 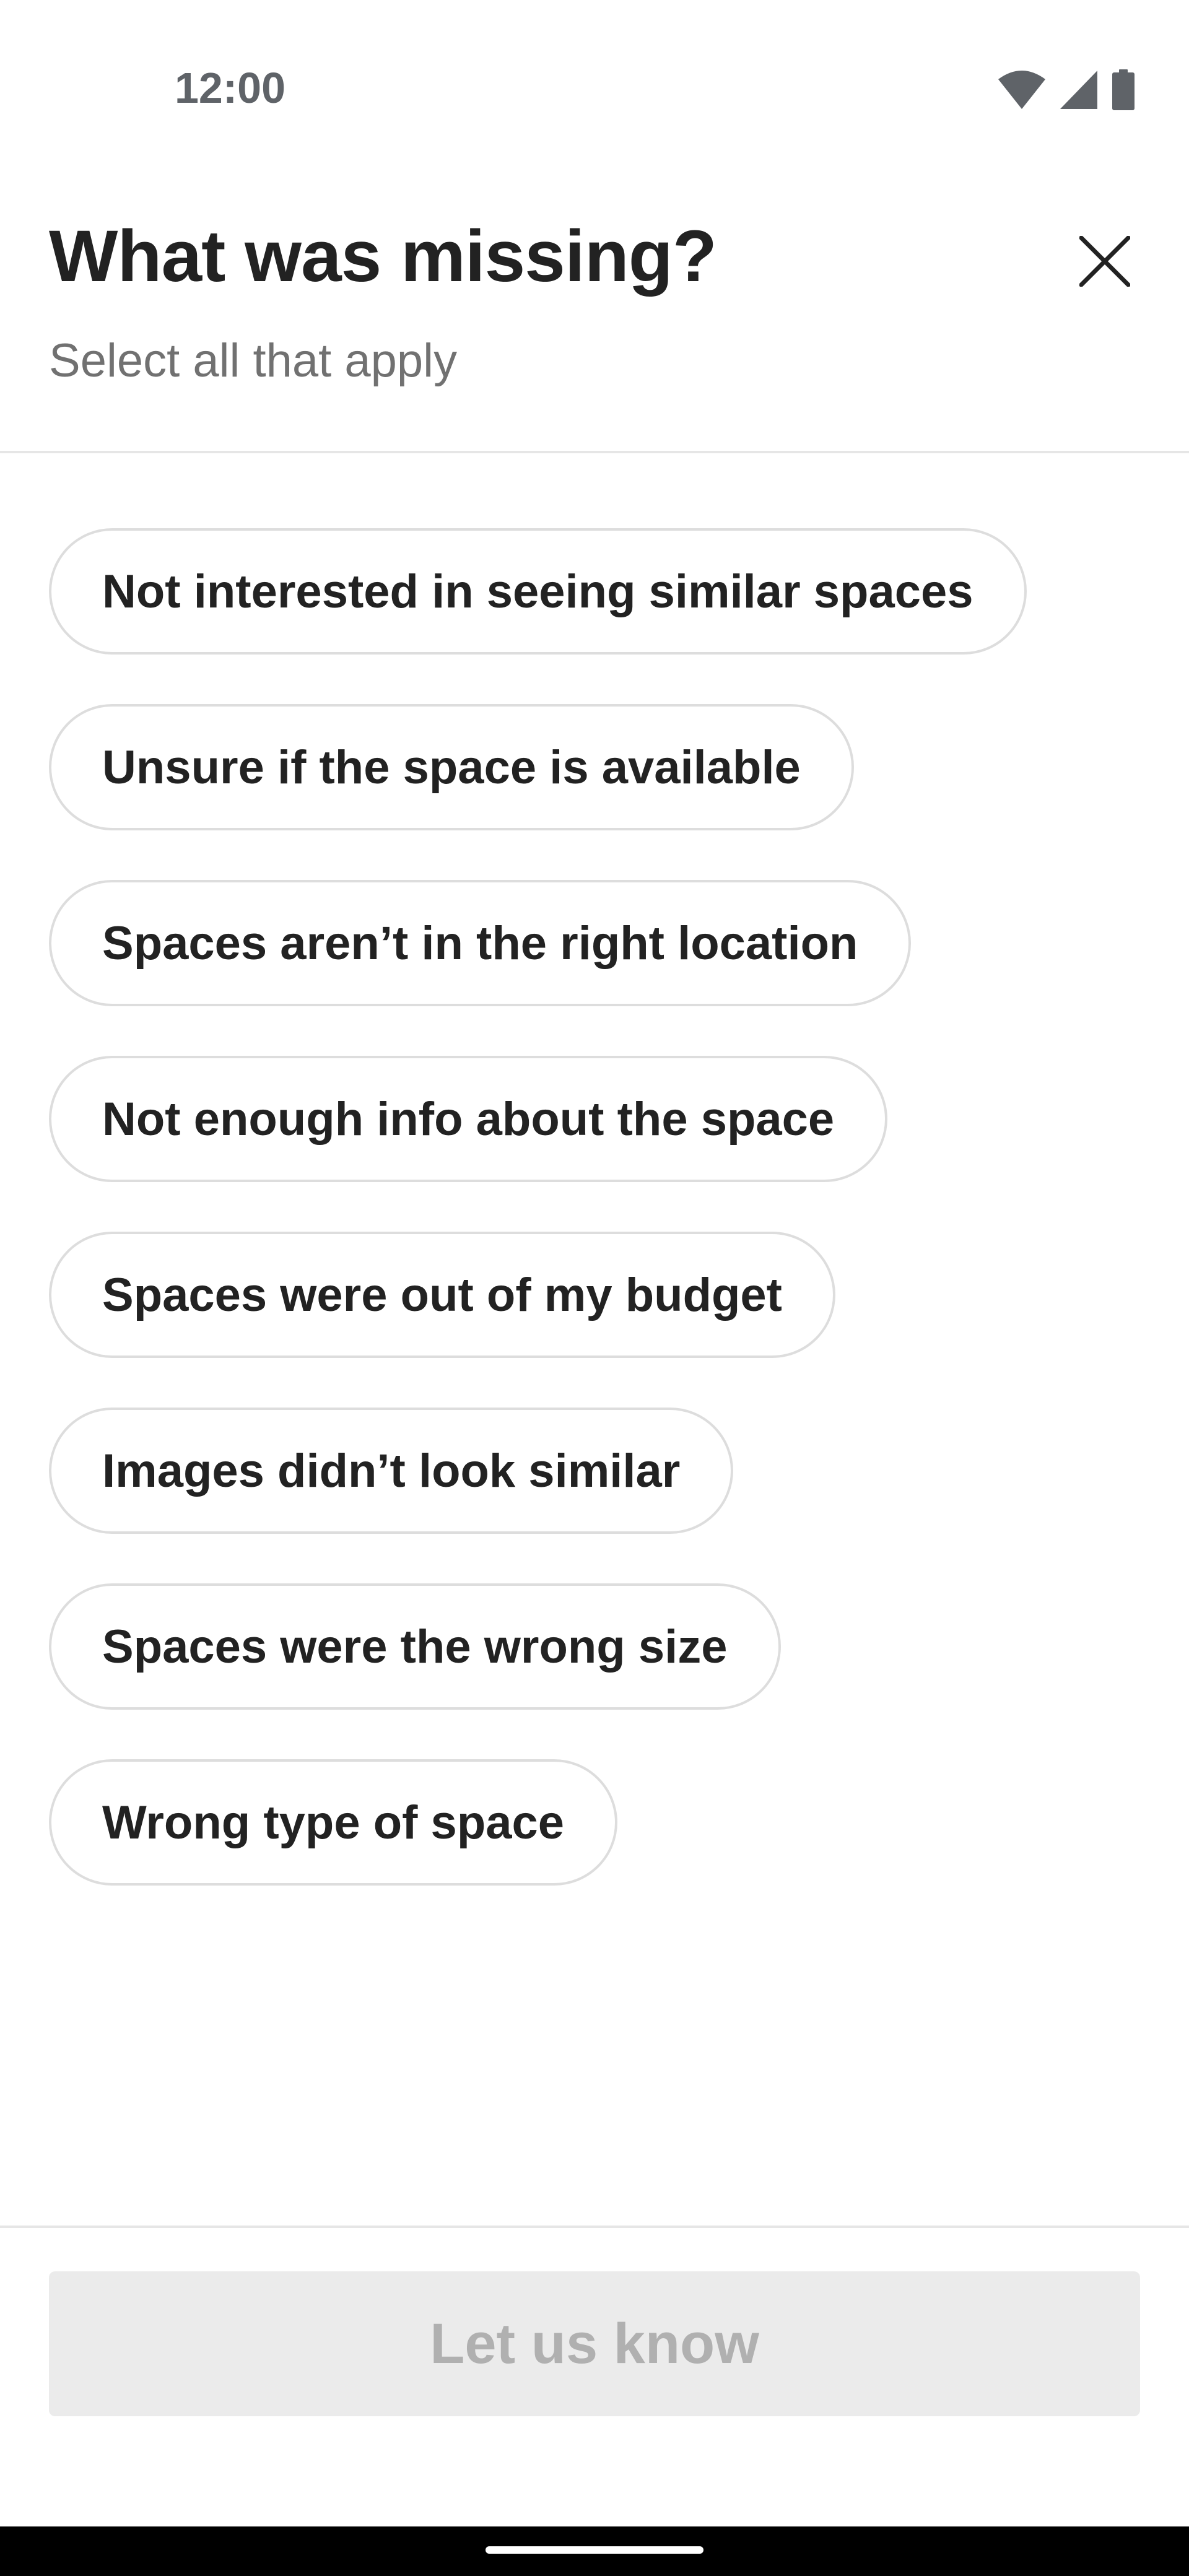 I want to click on option-chip: Spaces aren’t in the right location, so click(x=480, y=943).